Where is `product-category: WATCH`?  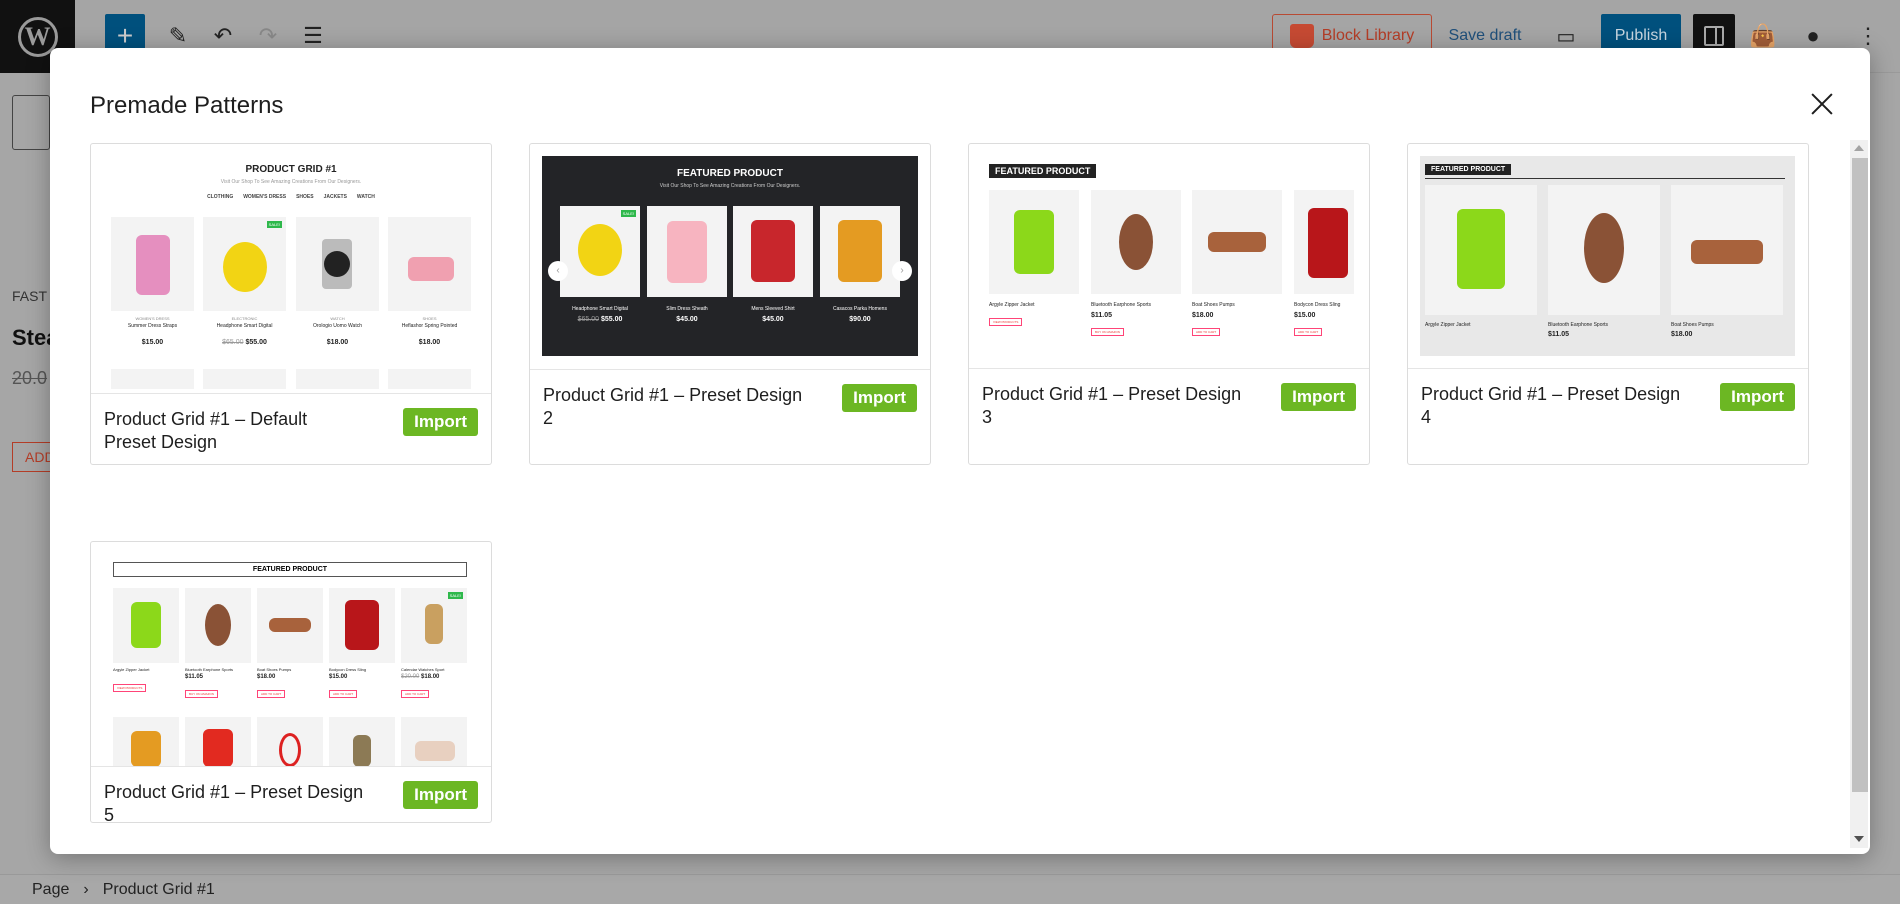
product-category: WATCH is located at coordinates (337, 318).